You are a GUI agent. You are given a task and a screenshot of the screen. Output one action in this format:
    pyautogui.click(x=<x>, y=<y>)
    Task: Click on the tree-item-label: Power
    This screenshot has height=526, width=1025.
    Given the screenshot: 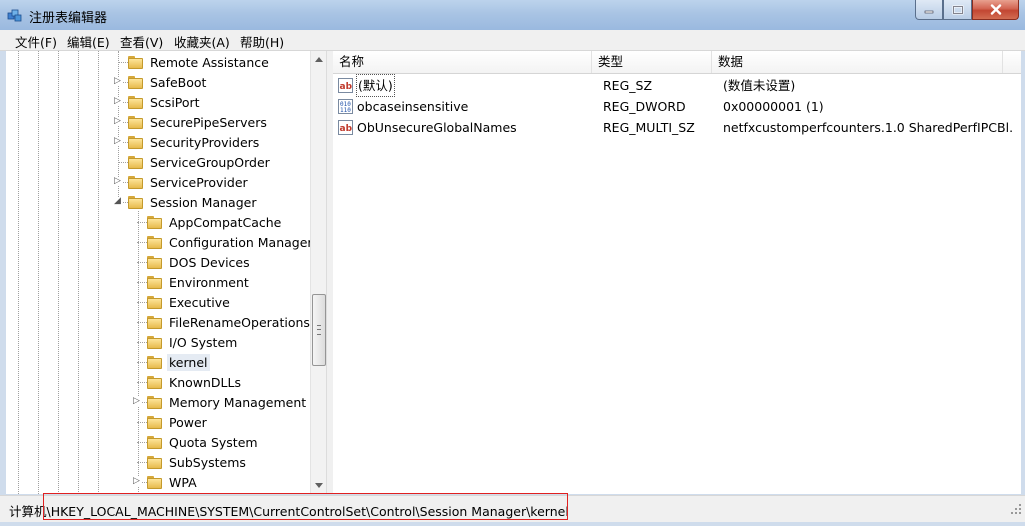 What is the action you would take?
    pyautogui.click(x=188, y=422)
    